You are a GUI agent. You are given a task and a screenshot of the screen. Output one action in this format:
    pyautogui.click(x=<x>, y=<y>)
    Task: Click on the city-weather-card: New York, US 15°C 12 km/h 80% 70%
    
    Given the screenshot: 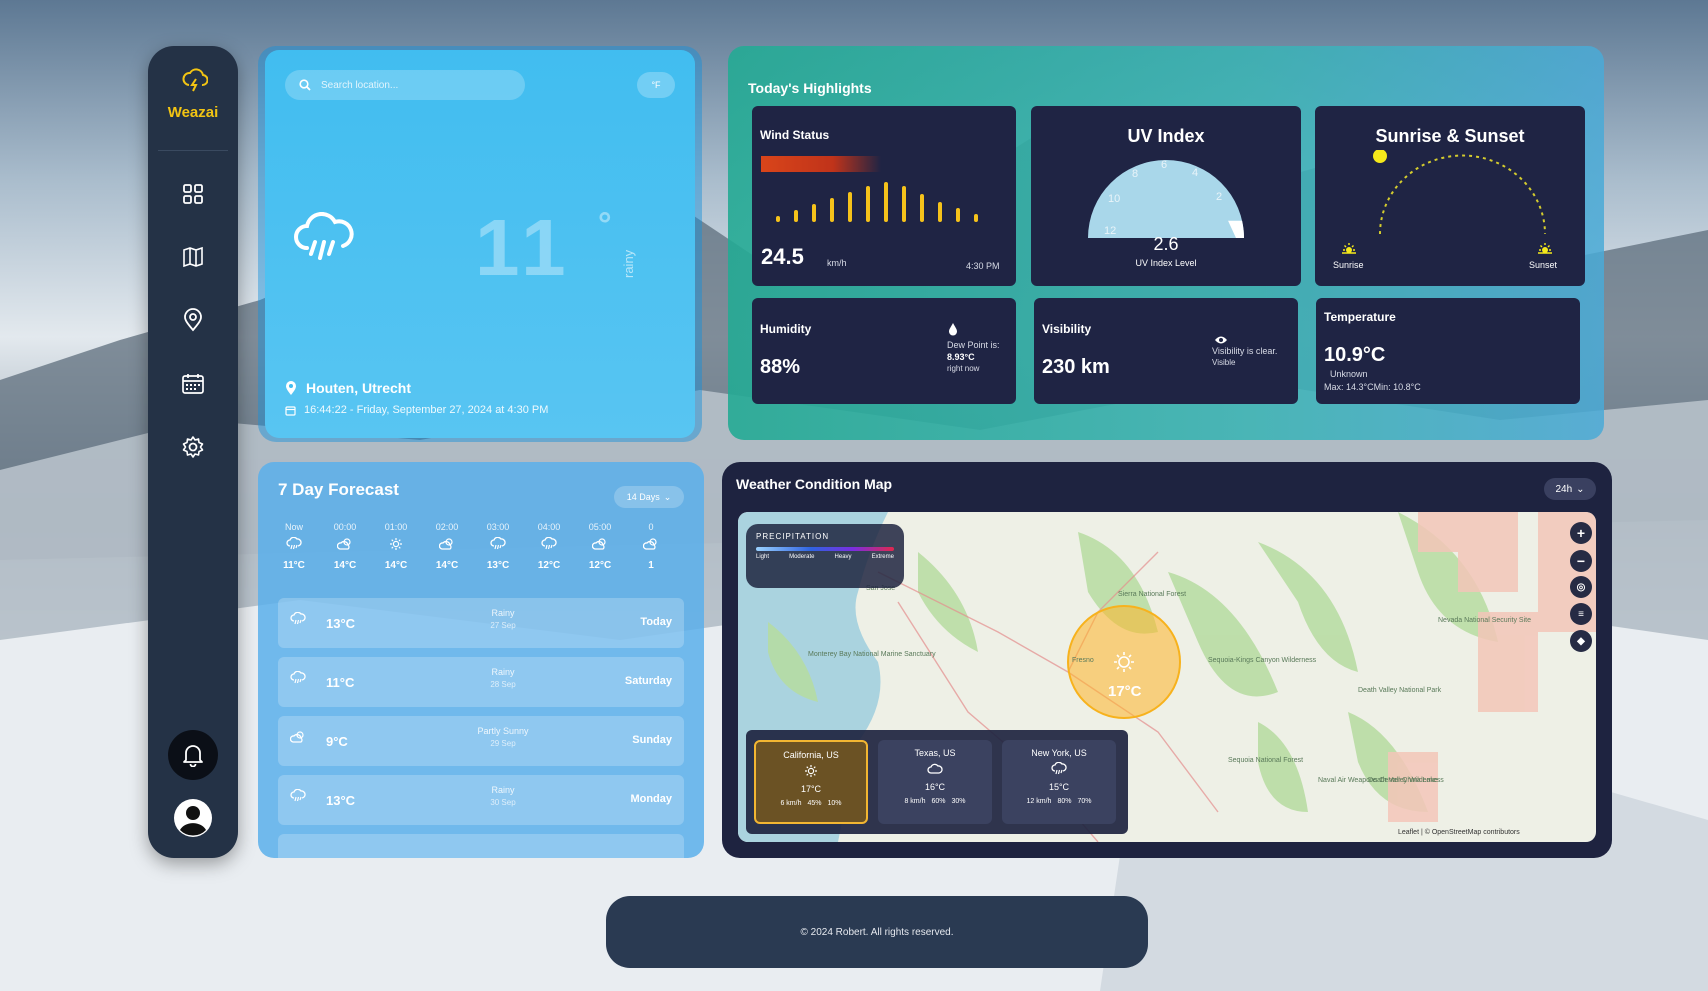 What is the action you would take?
    pyautogui.click(x=1059, y=782)
    